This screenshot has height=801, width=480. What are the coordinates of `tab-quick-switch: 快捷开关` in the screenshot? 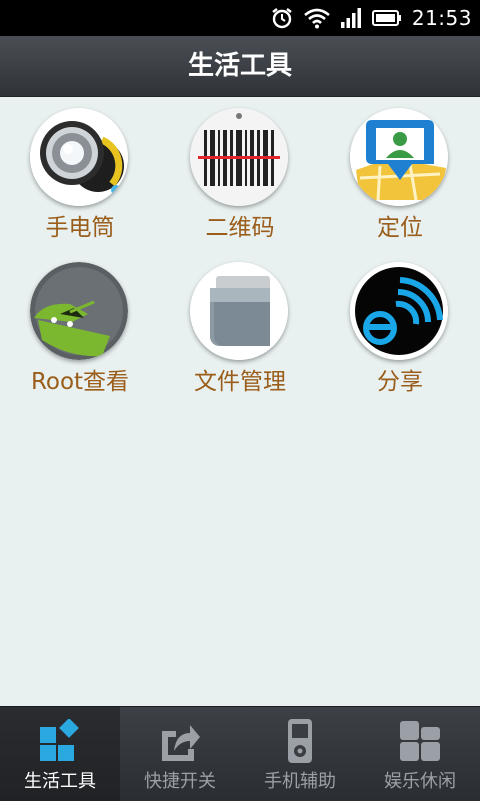 It's located at (180, 754).